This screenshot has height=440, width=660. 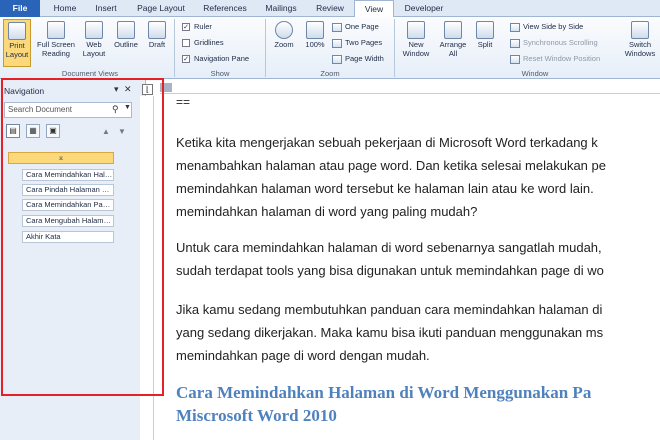 What do you see at coordinates (410, 87) in the screenshot?
I see `horizontal-ruler` at bounding box center [410, 87].